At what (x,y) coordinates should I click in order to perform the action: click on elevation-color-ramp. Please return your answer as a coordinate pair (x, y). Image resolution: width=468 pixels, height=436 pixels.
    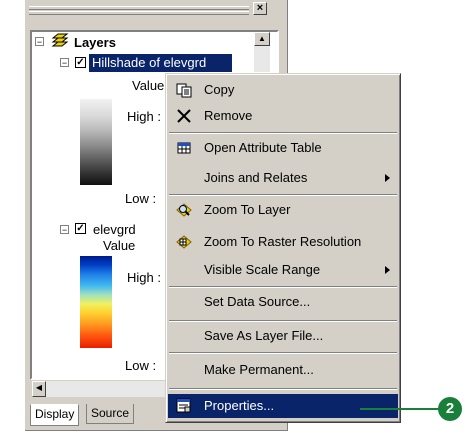
    Looking at the image, I should click on (96, 302).